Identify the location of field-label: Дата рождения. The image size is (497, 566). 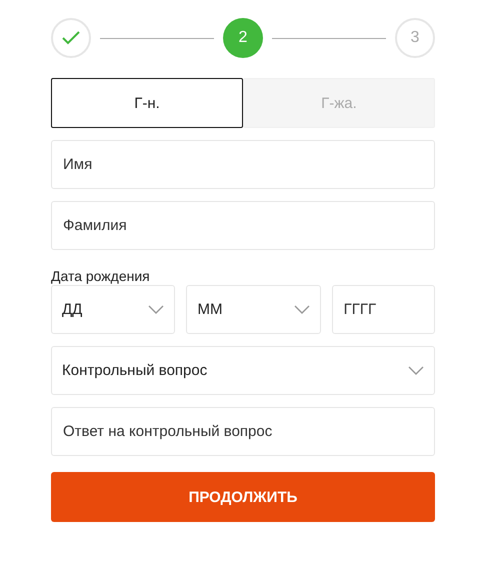
(101, 276).